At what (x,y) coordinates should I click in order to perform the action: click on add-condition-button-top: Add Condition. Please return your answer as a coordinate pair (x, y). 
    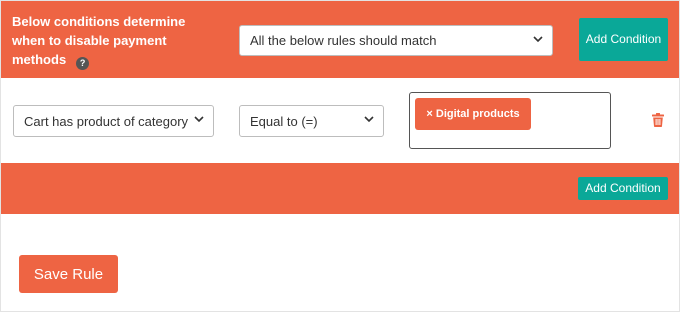
    Looking at the image, I should click on (623, 39).